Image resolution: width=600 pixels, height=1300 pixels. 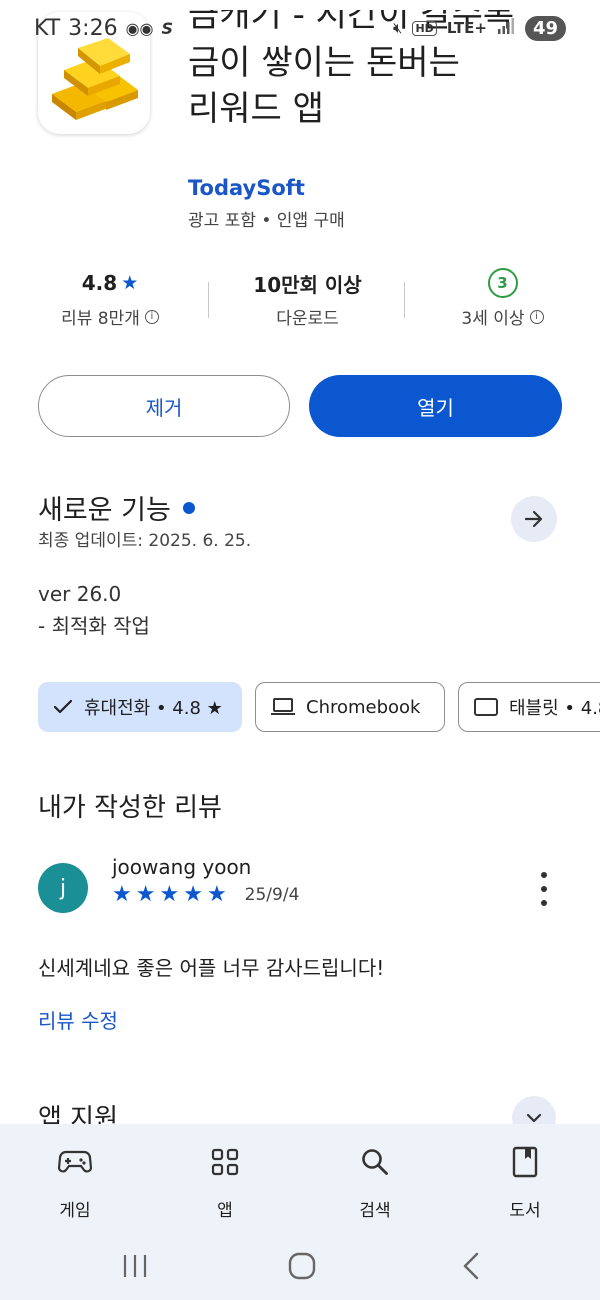 I want to click on rating-label: 리뷰 8만개, so click(x=100, y=319).